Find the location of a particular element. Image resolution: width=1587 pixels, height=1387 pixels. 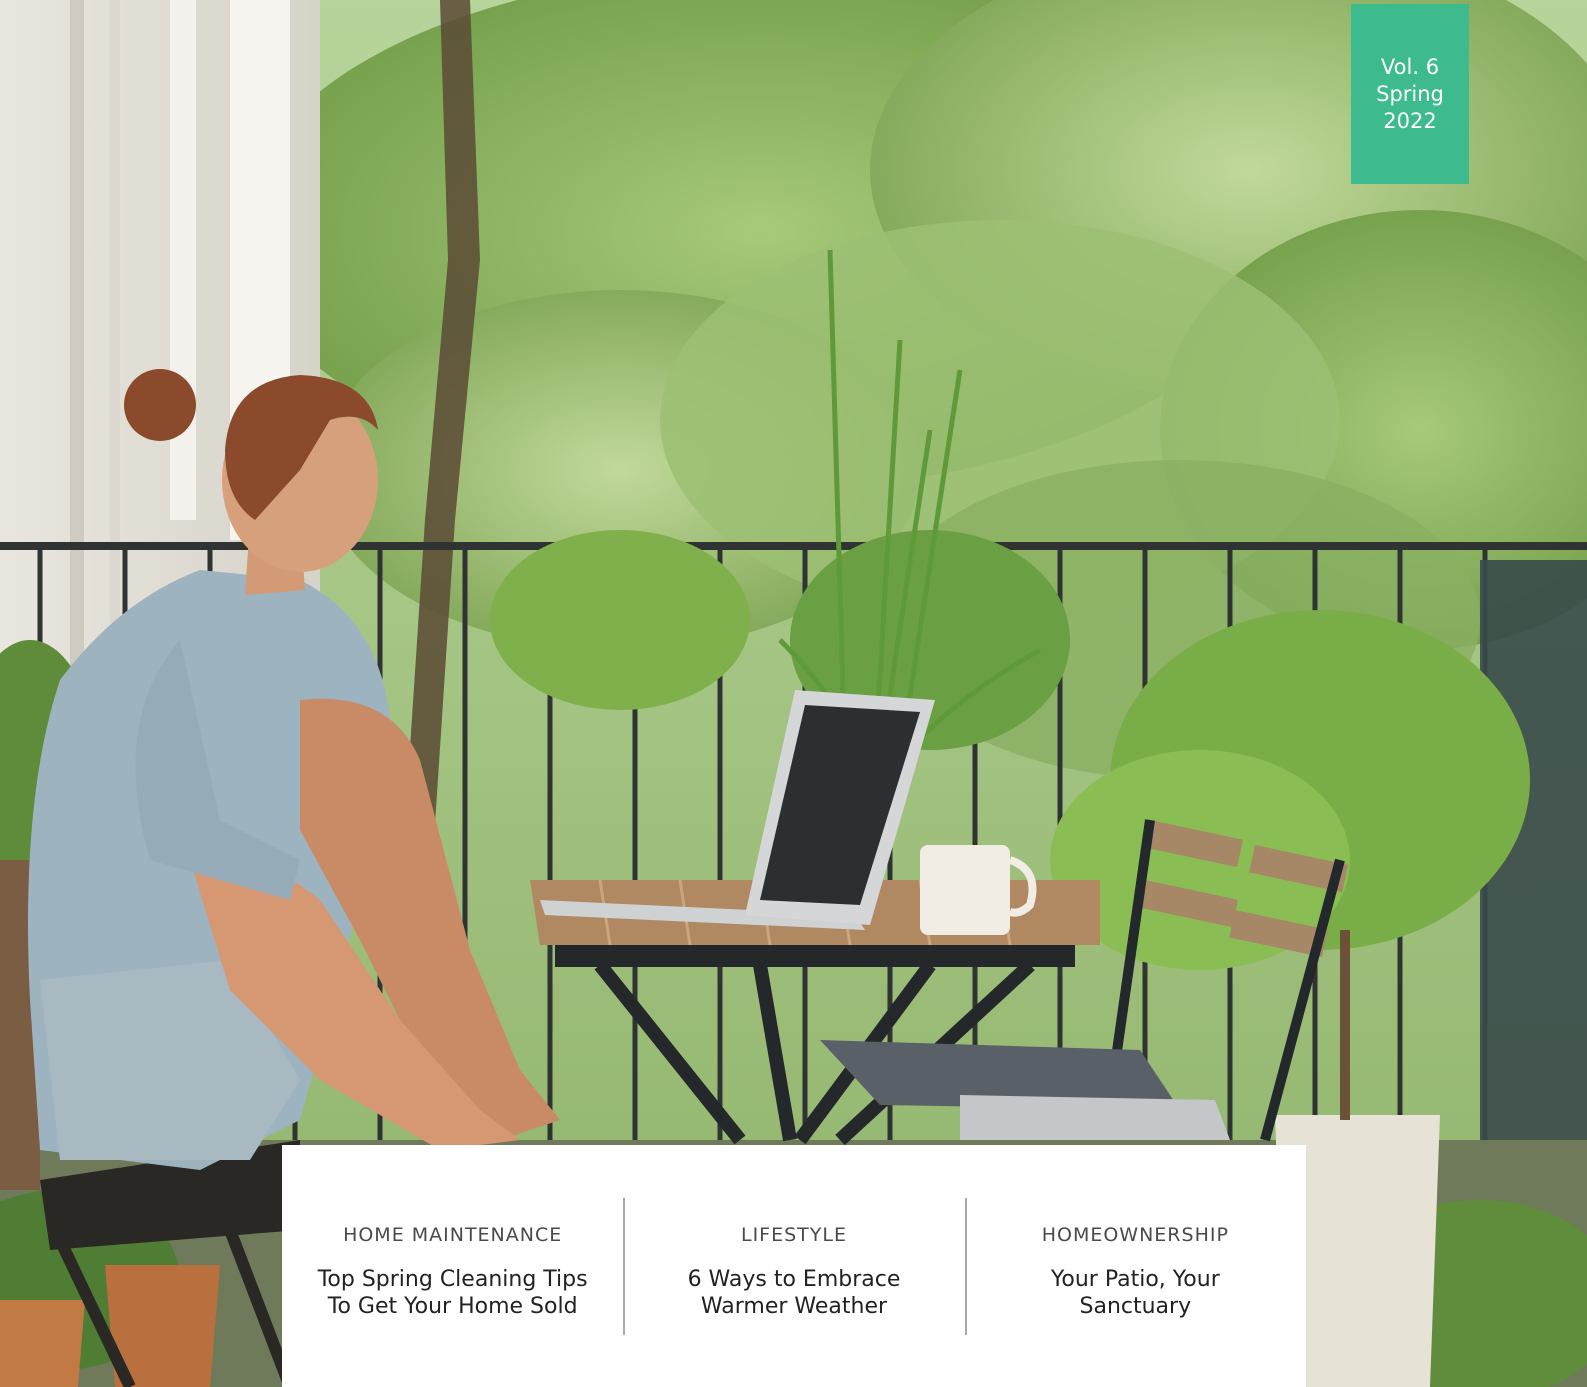

issue-season: Spring is located at coordinates (1410, 93).